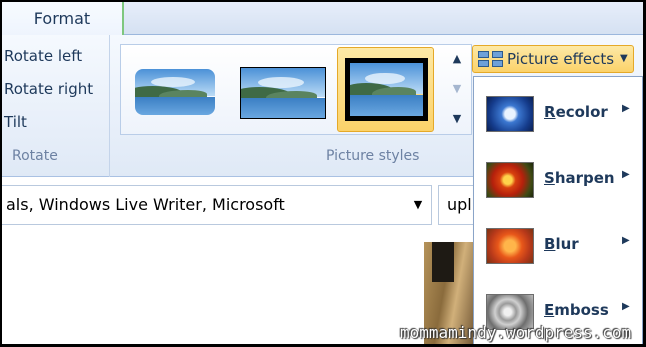 The width and height of the screenshot is (646, 347). What do you see at coordinates (217, 205) in the screenshot?
I see `tags-input: als, Windows Live Writer, Microsoft` at bounding box center [217, 205].